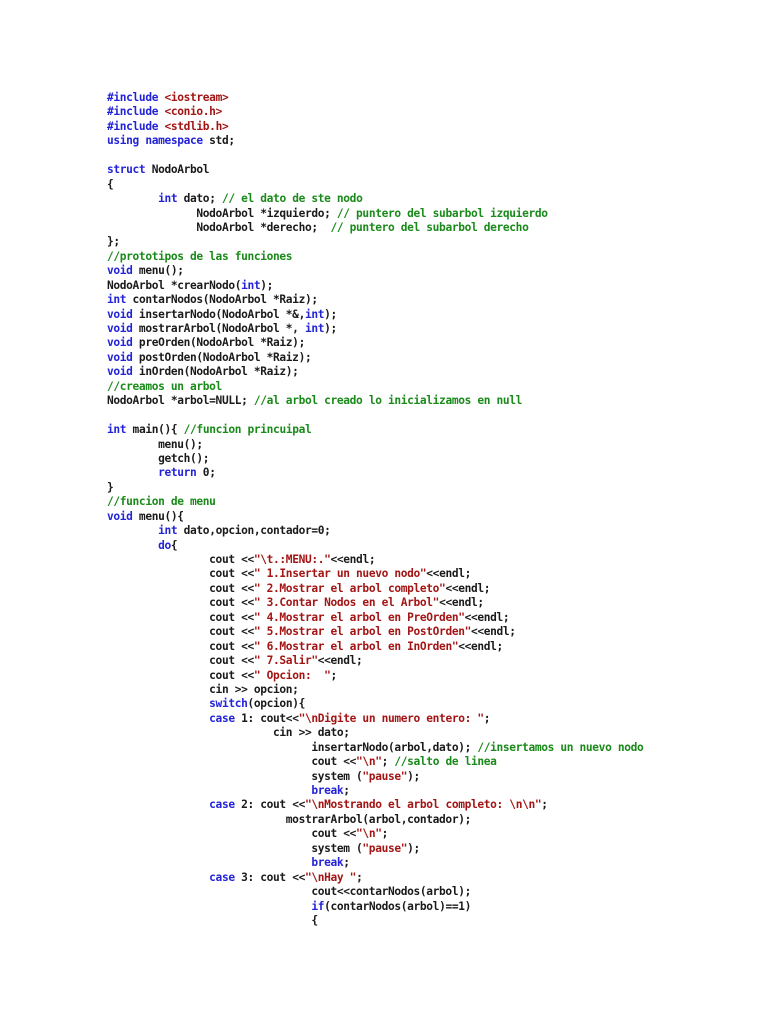  Describe the element at coordinates (292, 675) in the screenshot. I see `string-token: " Opcion: "` at that location.